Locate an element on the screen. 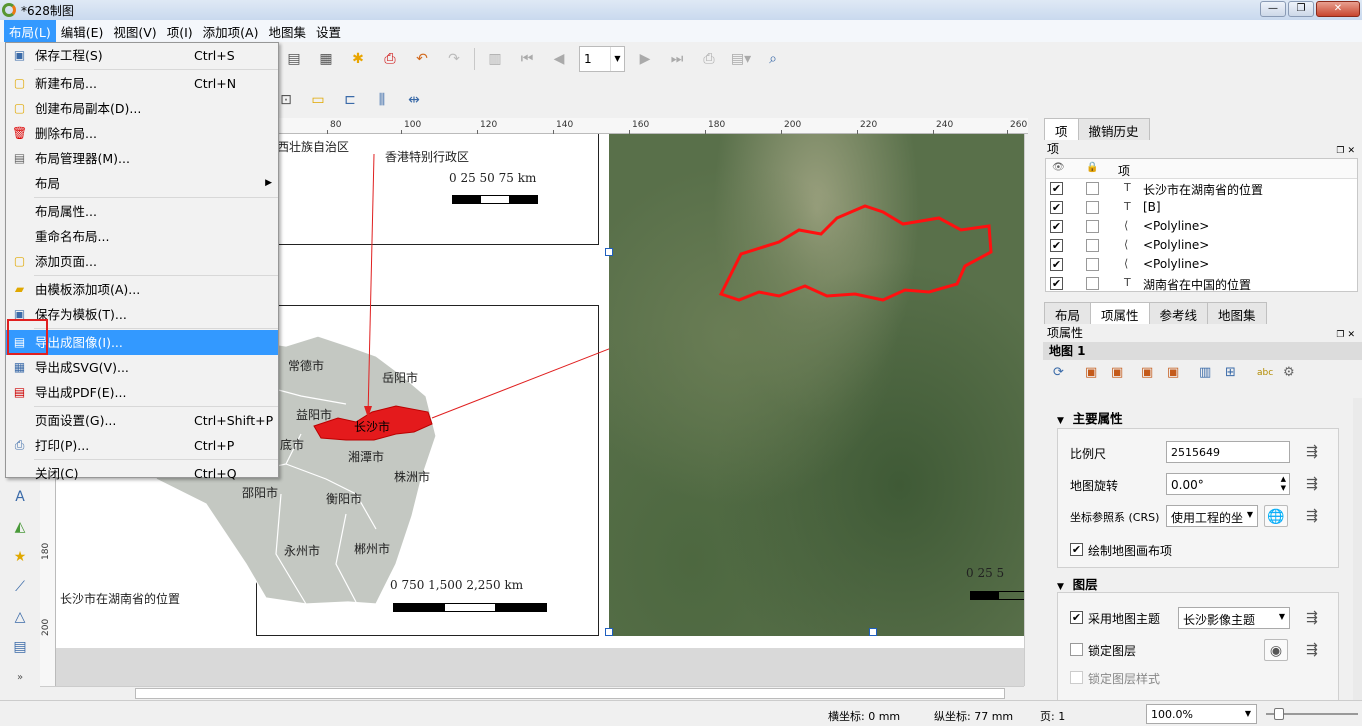  tab-items: 项 is located at coordinates (1061, 129).